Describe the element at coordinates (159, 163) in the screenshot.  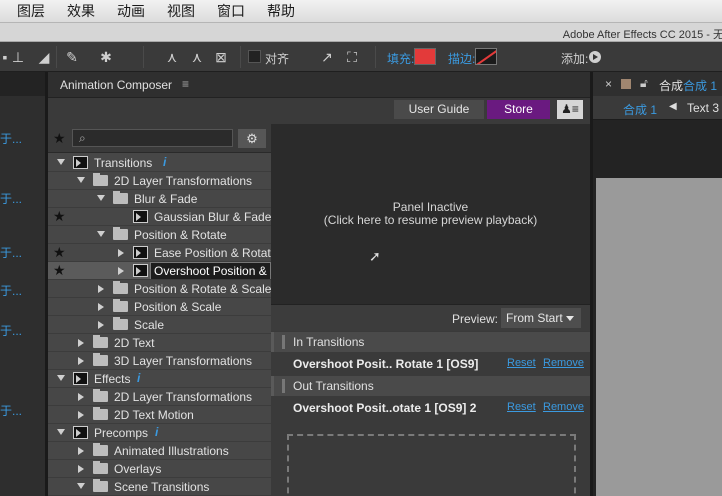
I see `tree-row-transitions: Transitions i` at that location.